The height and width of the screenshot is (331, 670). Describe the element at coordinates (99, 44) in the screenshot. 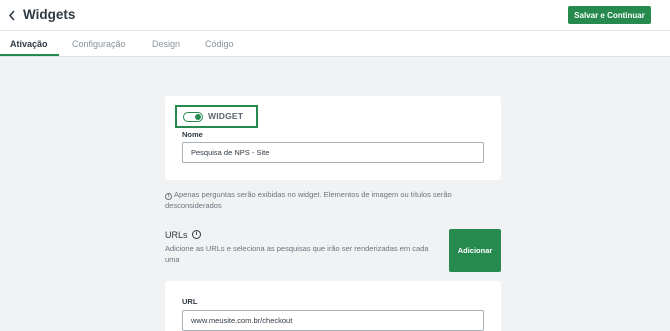

I see `tab-configuracao: Configuração` at that location.